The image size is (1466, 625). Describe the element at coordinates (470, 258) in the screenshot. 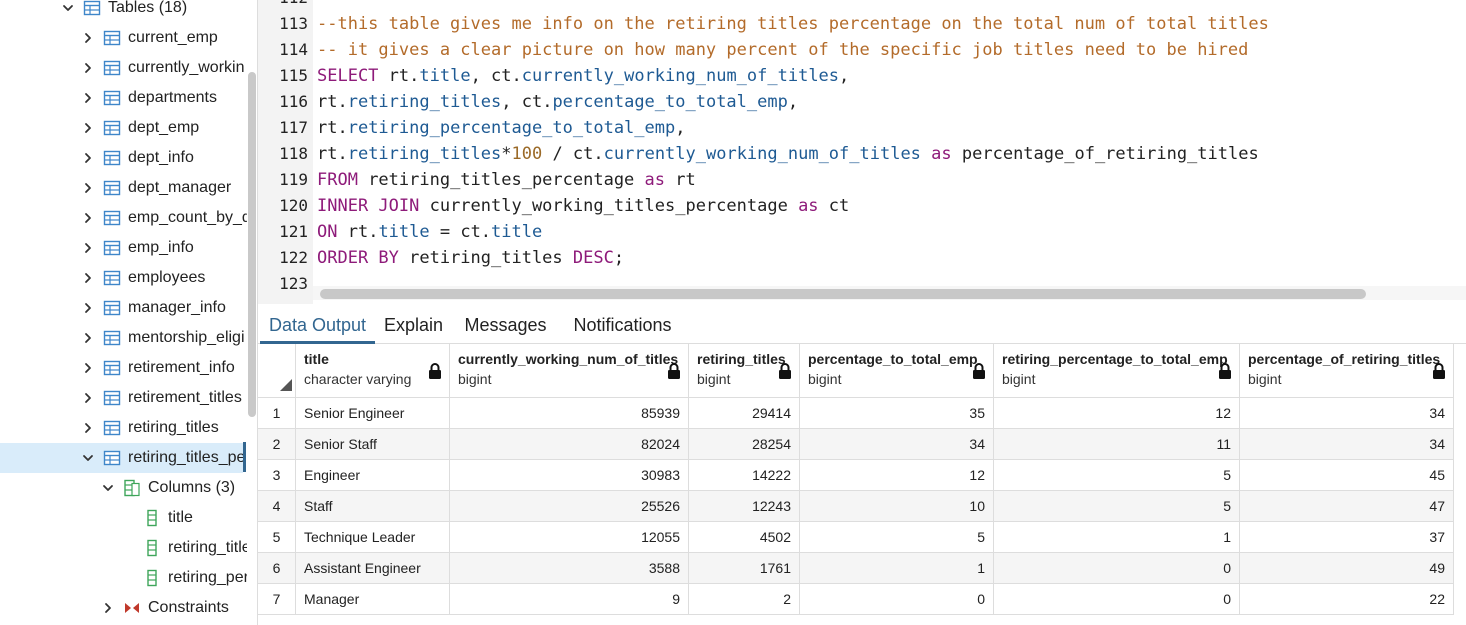

I see `code-line: ORDER BY retiring_titles DESC;` at that location.